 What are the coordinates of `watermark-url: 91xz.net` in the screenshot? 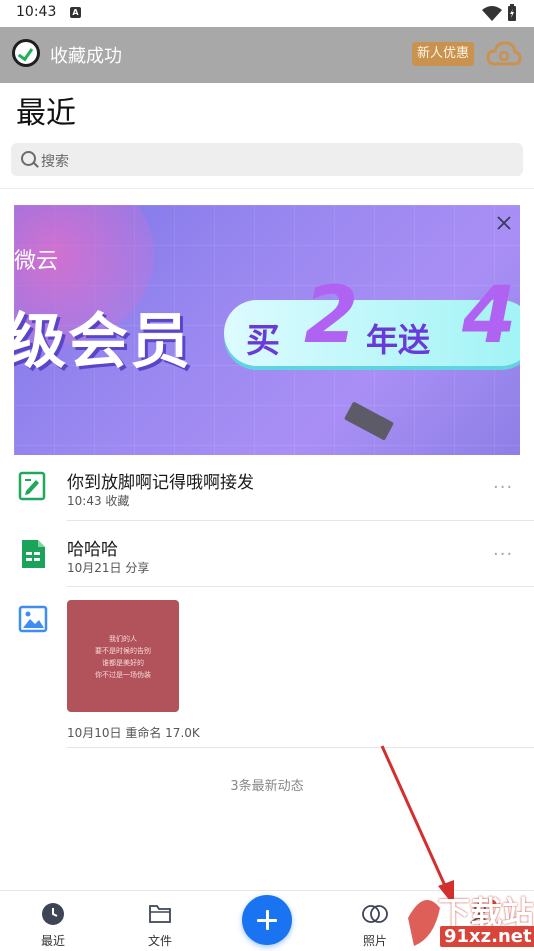 It's located at (487, 936).